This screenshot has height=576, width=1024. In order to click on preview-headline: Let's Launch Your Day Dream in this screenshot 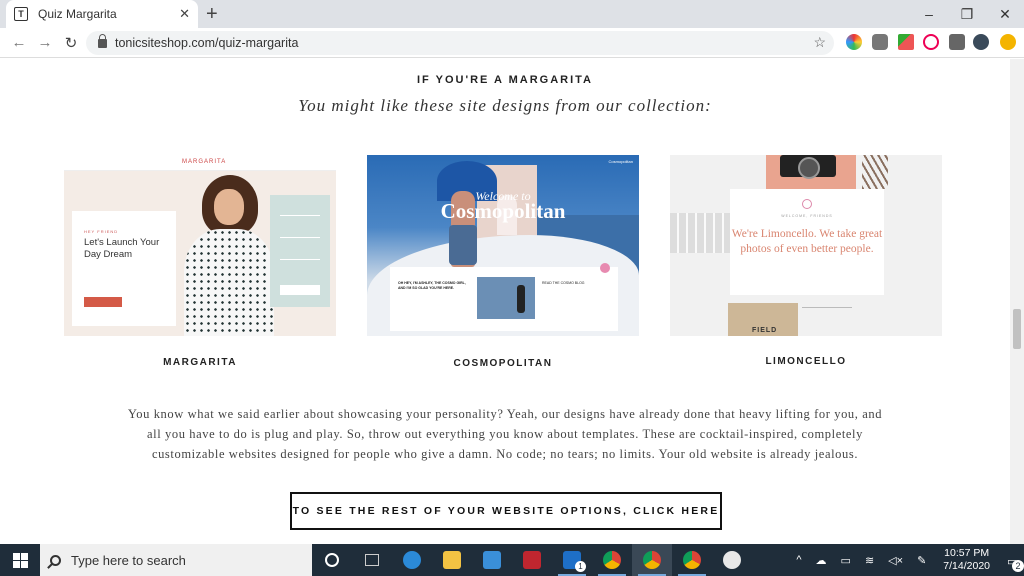, I will do `click(122, 248)`.